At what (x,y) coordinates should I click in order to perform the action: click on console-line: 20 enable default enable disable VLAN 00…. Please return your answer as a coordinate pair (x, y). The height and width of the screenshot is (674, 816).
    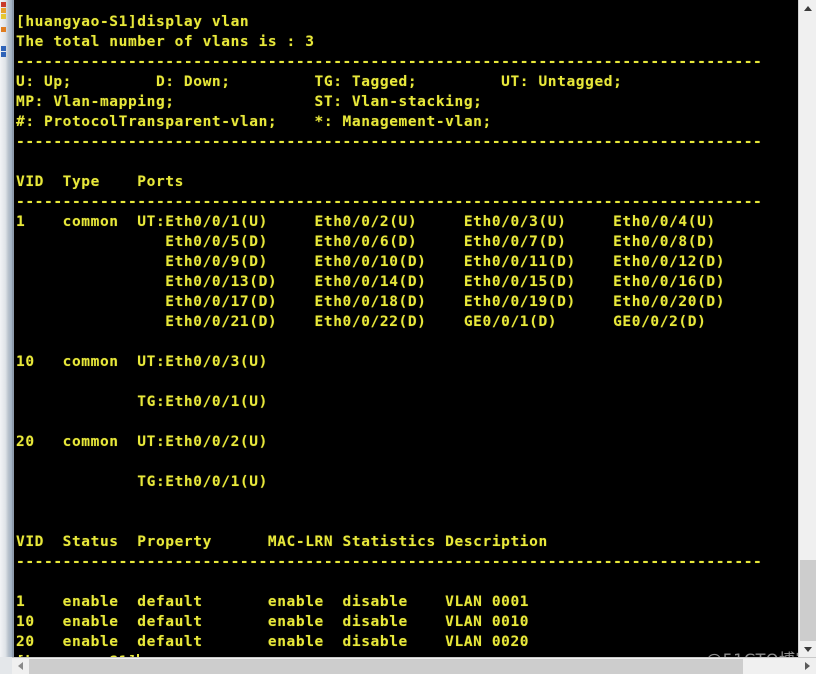
    Looking at the image, I should click on (273, 642).